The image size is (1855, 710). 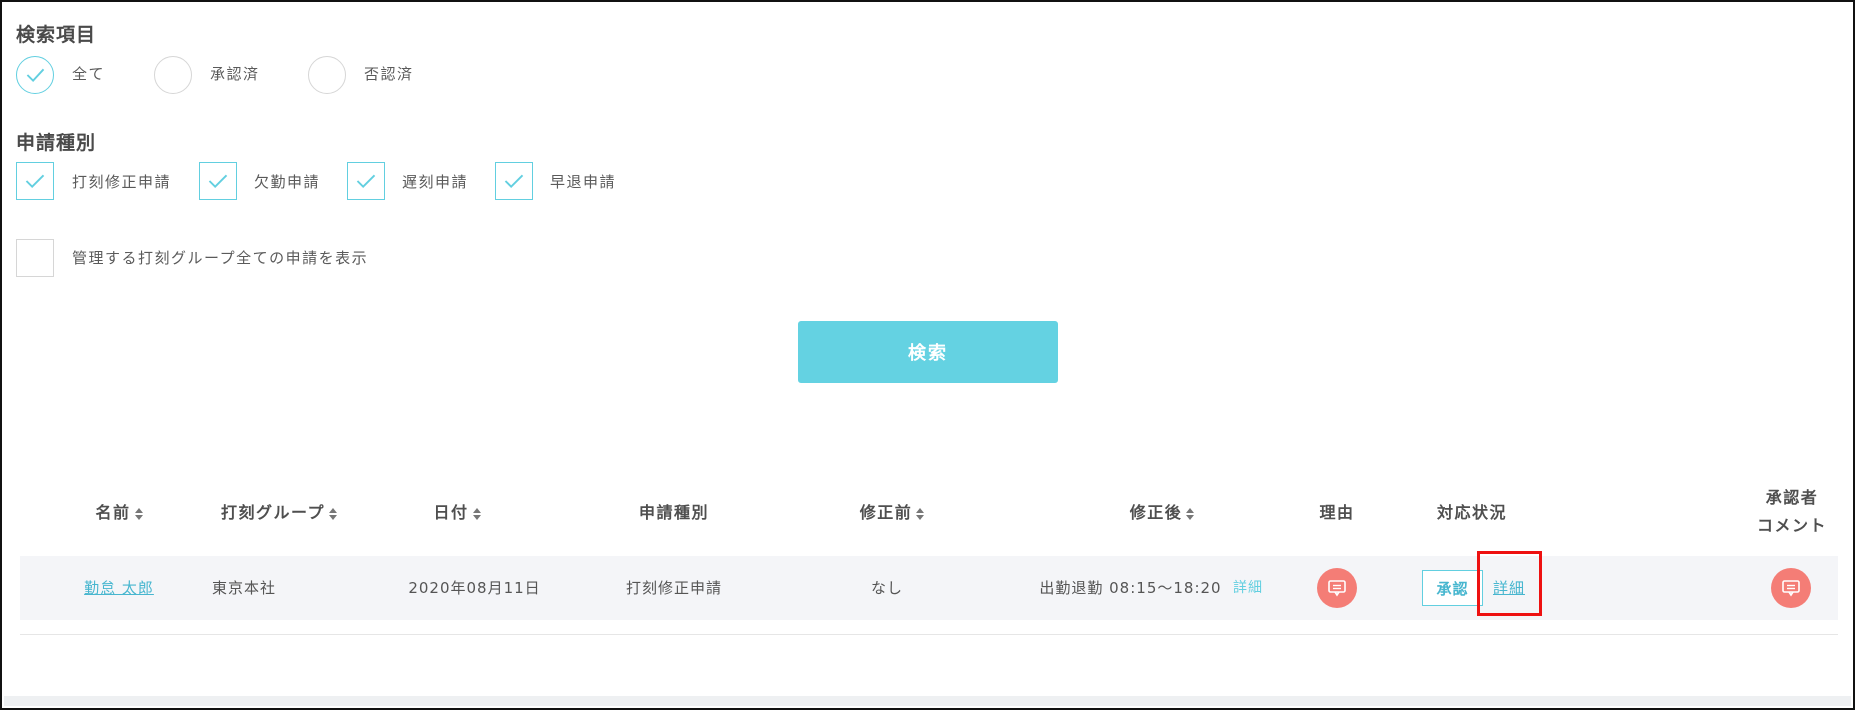 What do you see at coordinates (173, 75) in the screenshot?
I see `radio-approved` at bounding box center [173, 75].